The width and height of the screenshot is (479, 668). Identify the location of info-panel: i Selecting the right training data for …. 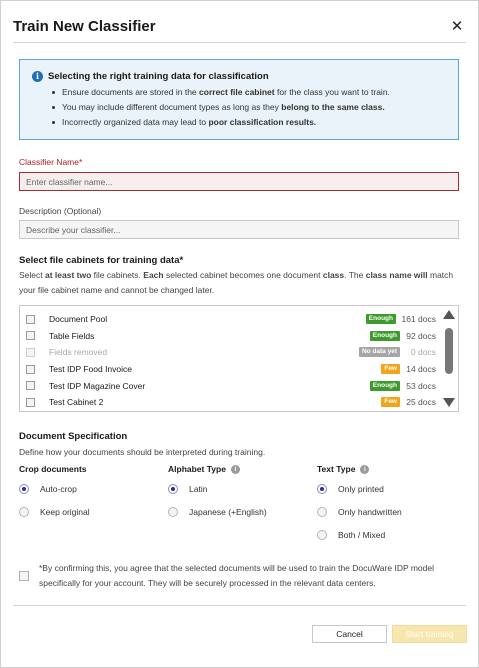
(239, 99).